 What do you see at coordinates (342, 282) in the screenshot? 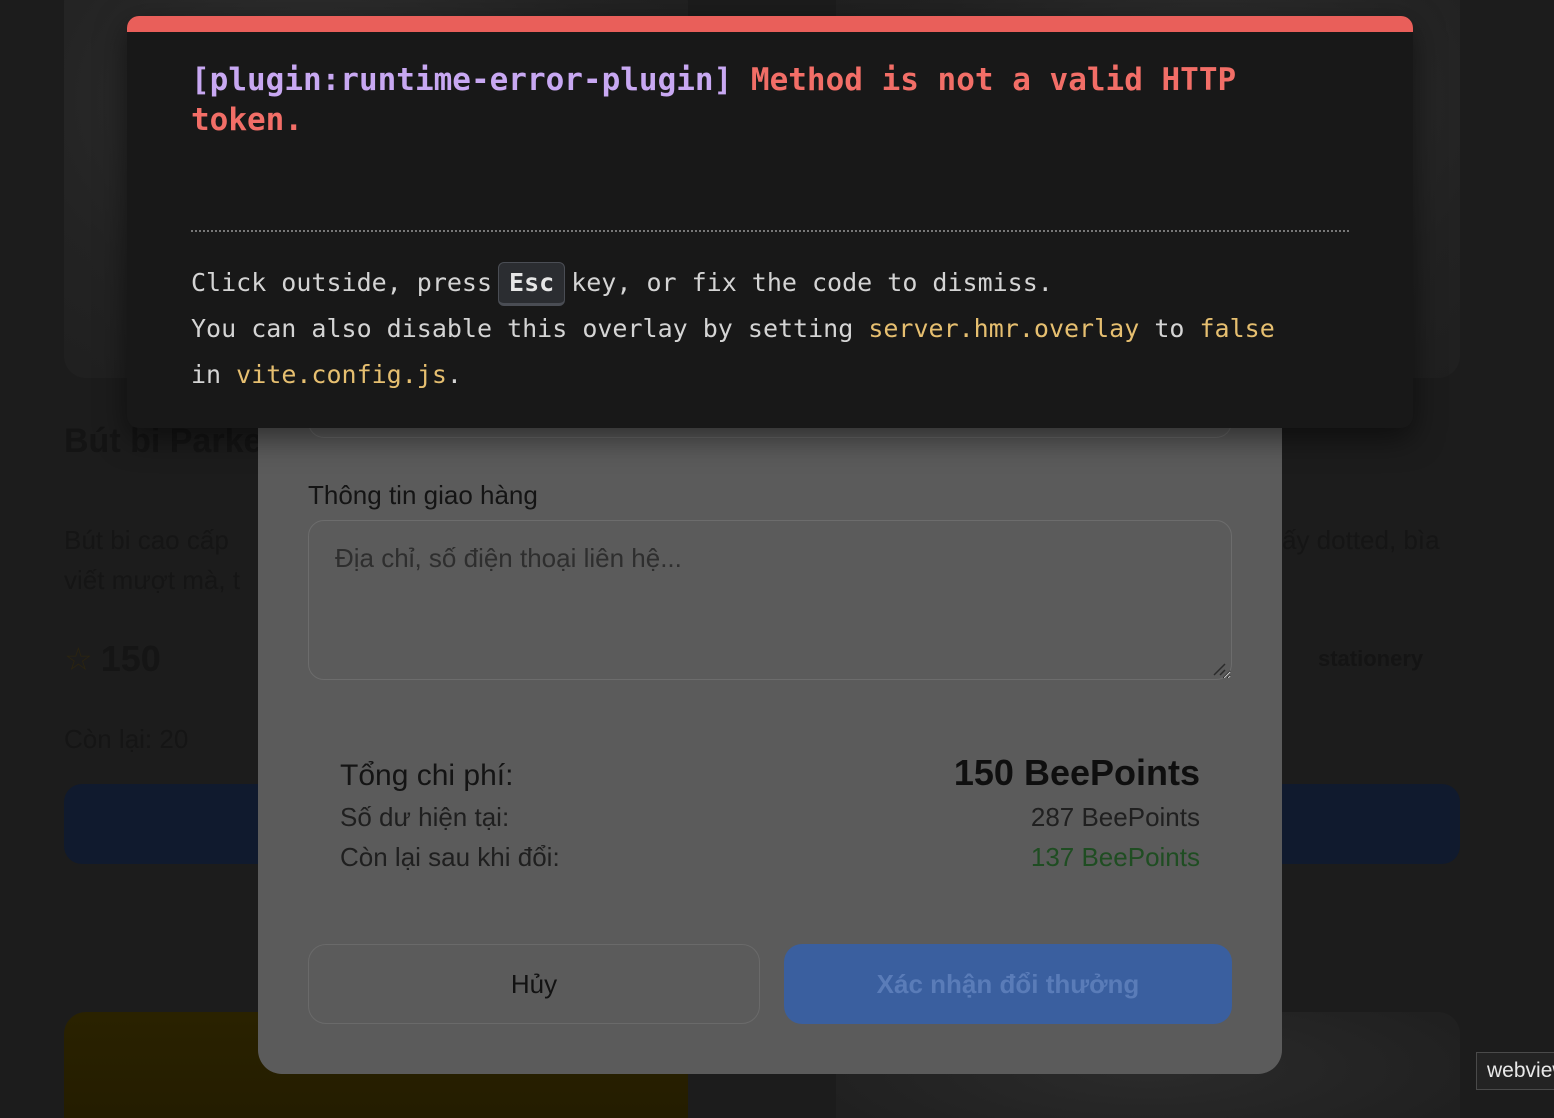
I see `tip-prefix: Click outside, press` at bounding box center [342, 282].